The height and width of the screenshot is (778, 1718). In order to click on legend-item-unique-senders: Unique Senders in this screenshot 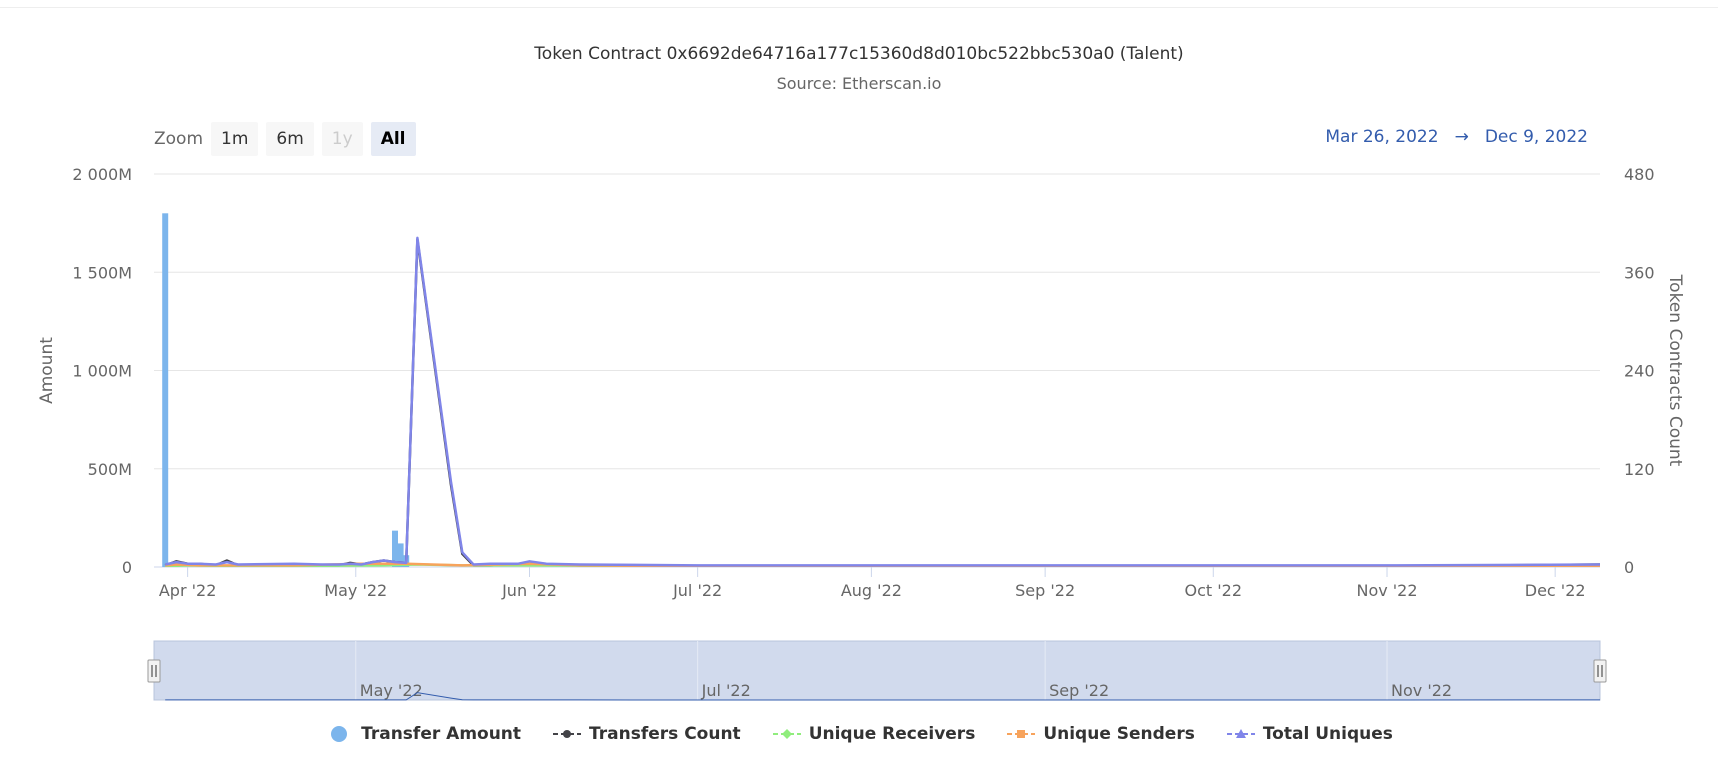, I will do `click(1101, 734)`.